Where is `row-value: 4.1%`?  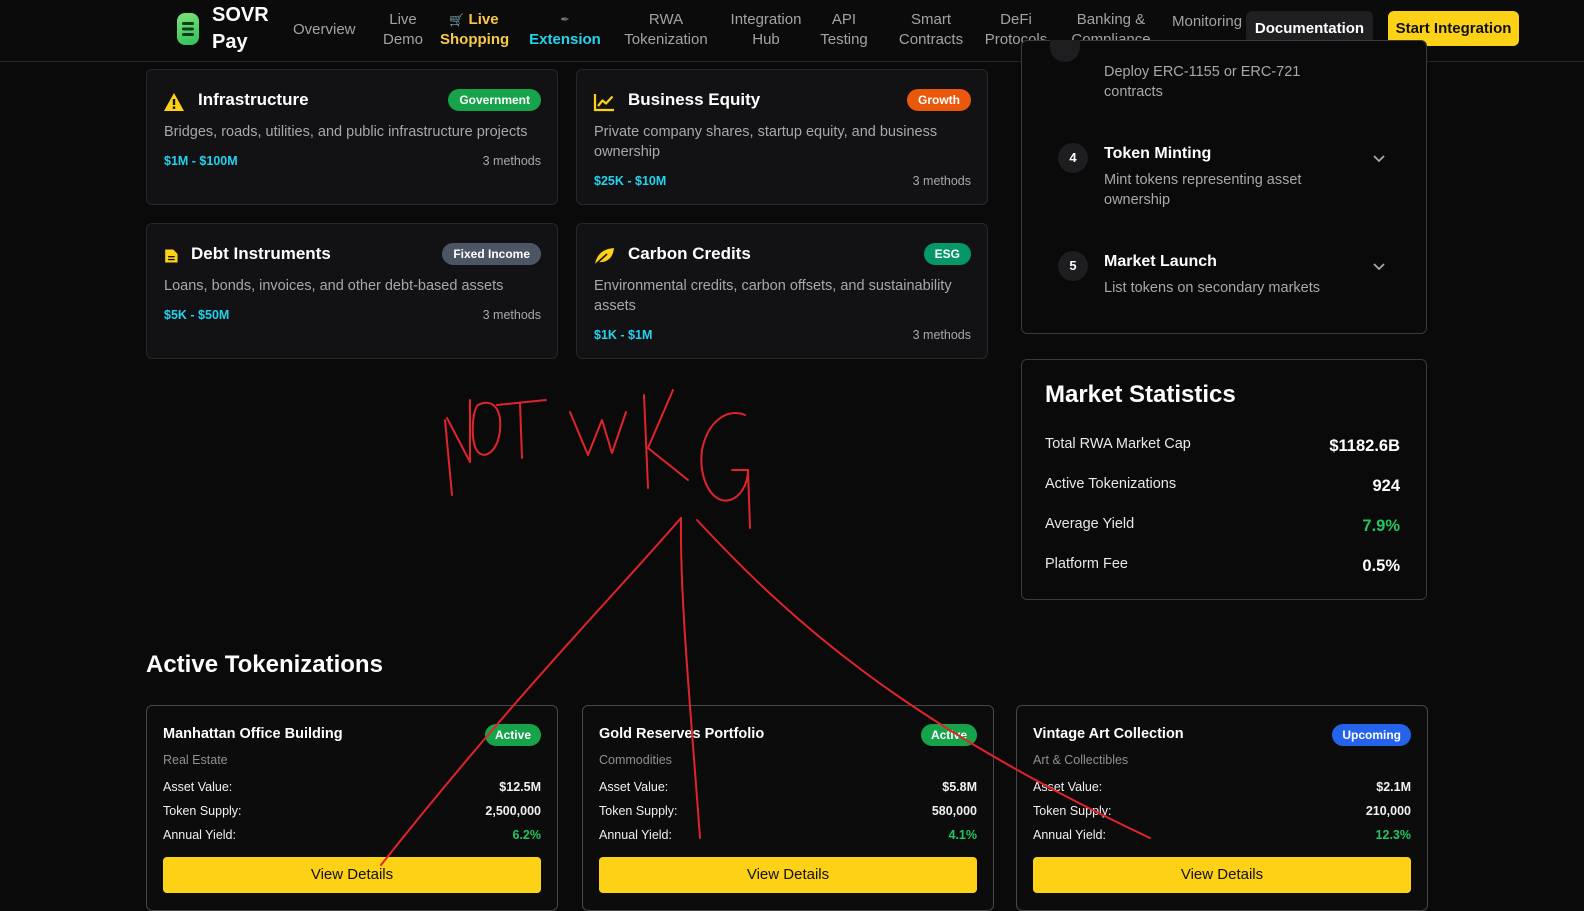 row-value: 4.1% is located at coordinates (963, 835).